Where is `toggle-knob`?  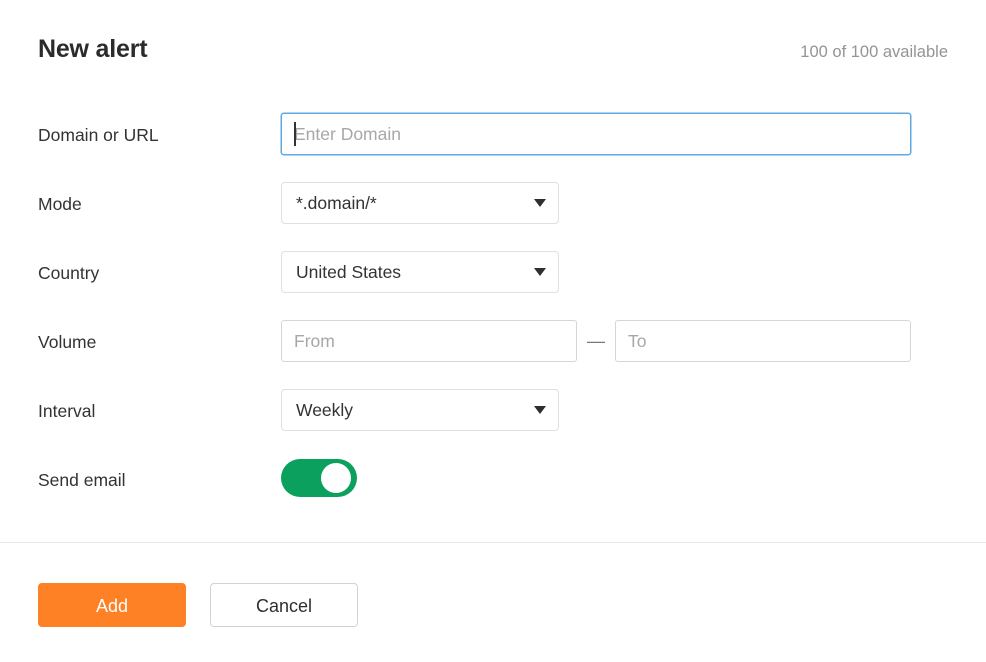 toggle-knob is located at coordinates (336, 478).